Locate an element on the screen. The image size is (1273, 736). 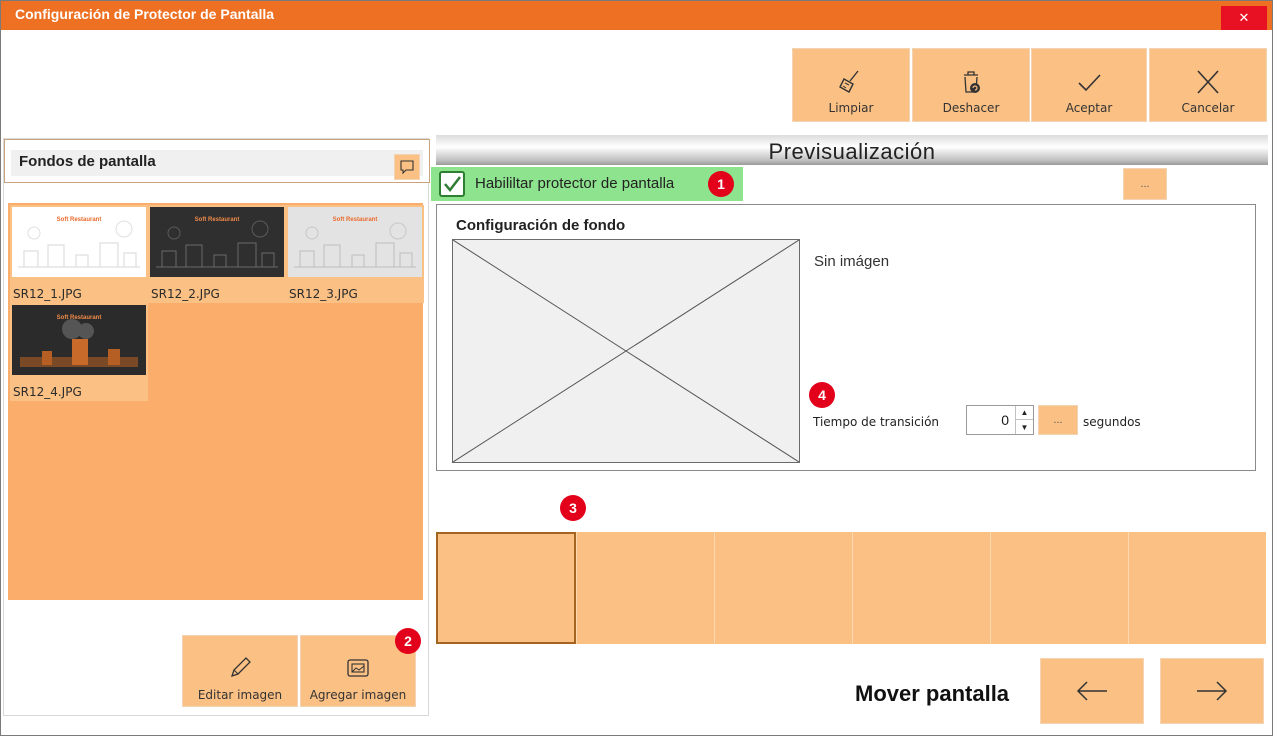
screen-slots-strip is located at coordinates (851, 588).